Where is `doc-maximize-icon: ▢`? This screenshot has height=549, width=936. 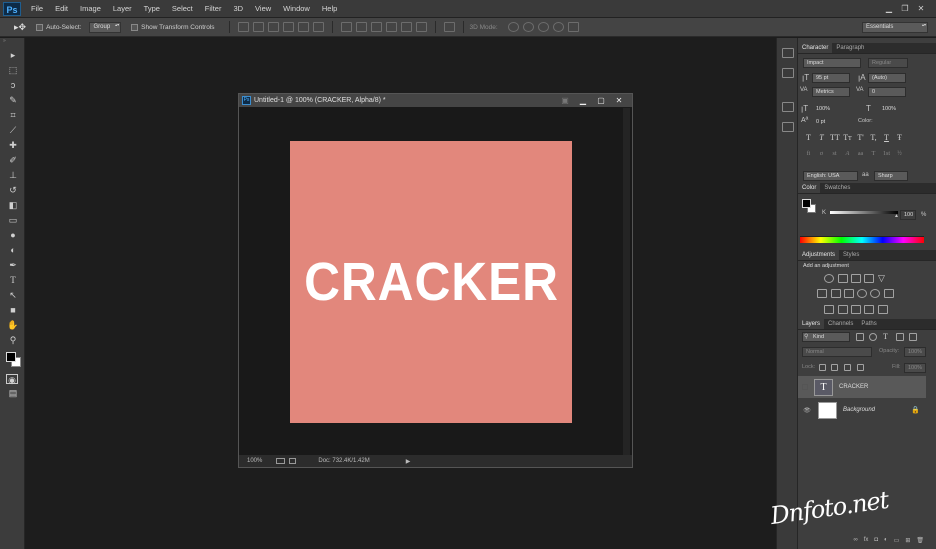 doc-maximize-icon: ▢ is located at coordinates (601, 100).